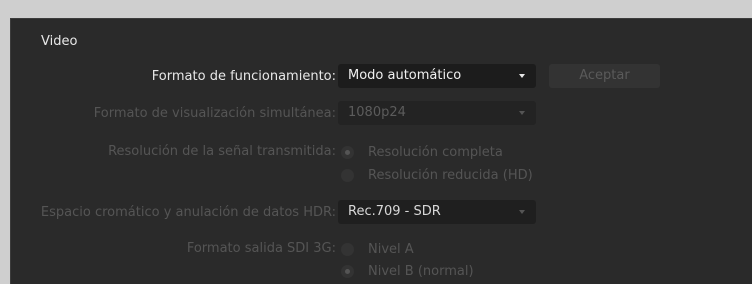 This screenshot has height=284, width=752. What do you see at coordinates (214, 113) in the screenshot?
I see `simultaneous-format-label: Formato de visualización simultánea:` at bounding box center [214, 113].